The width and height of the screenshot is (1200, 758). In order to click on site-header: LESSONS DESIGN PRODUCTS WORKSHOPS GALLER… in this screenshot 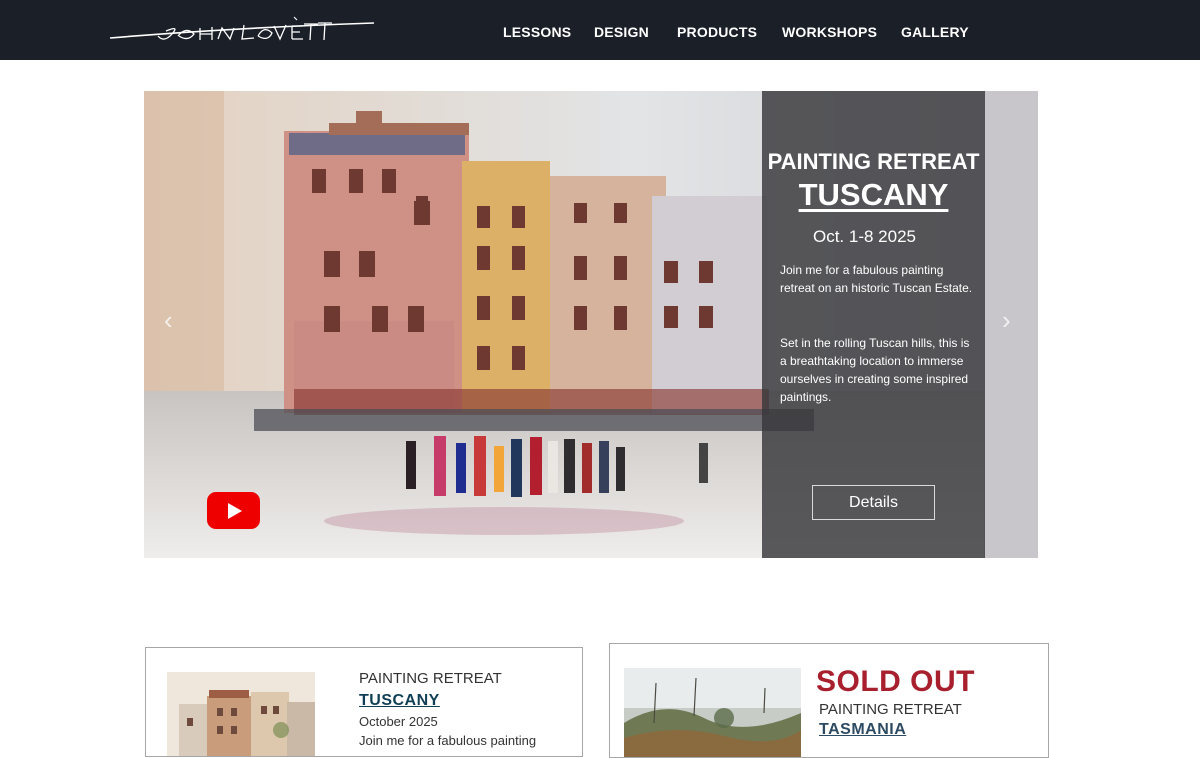, I will do `click(600, 30)`.